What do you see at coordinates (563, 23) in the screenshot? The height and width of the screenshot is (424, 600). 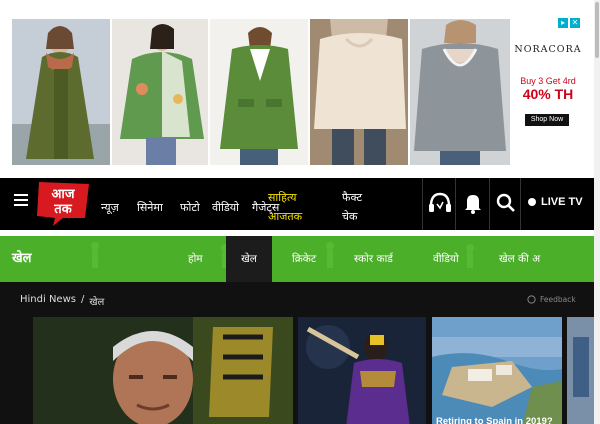 I see `ad-info-icon: ▸` at bounding box center [563, 23].